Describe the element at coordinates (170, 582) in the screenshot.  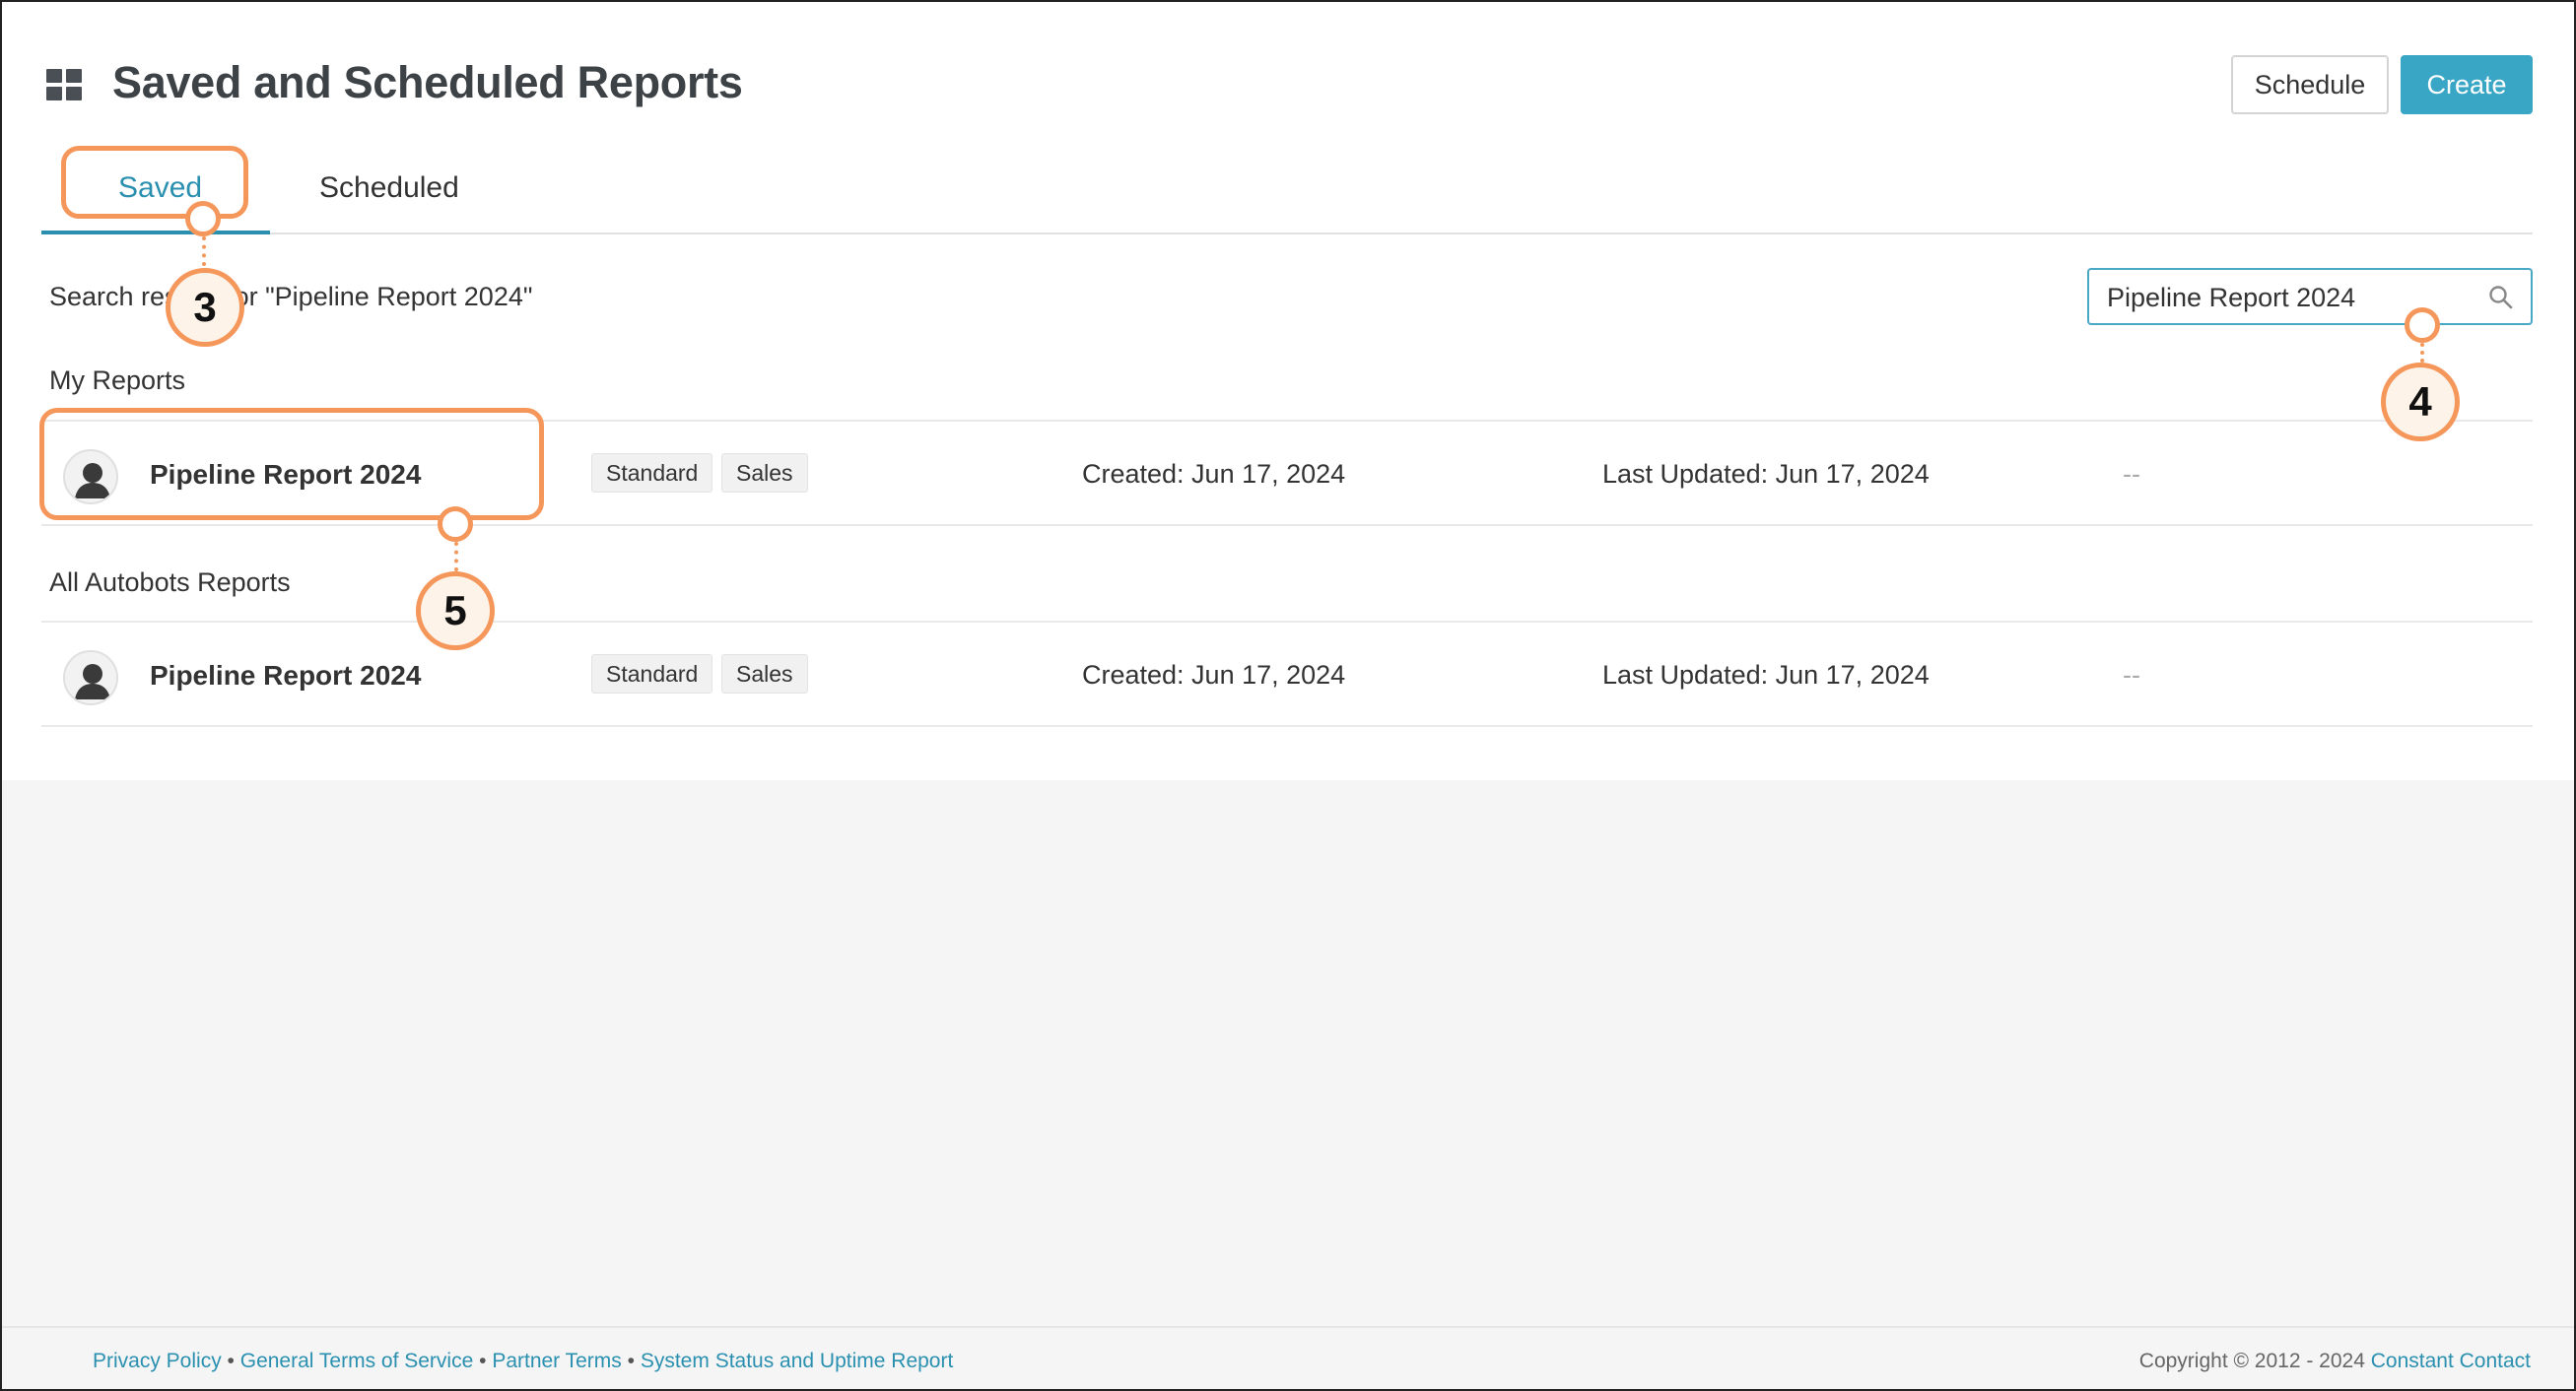
I see `section-label-all-reports: All Autobots Reports` at that location.